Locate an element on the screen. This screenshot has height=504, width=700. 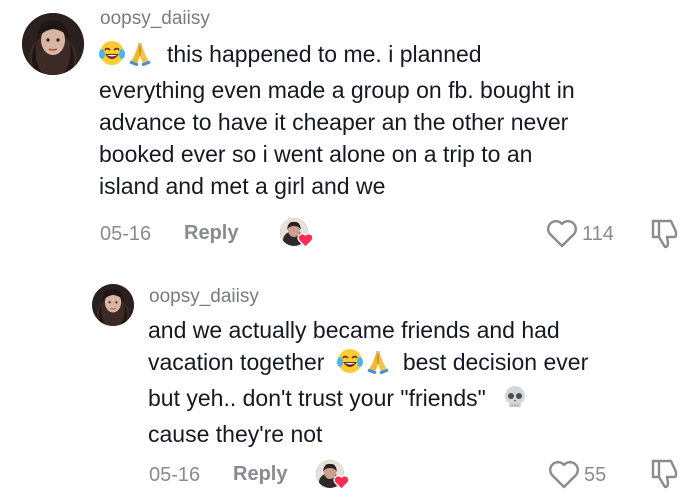
comment-line-text: vacation together is located at coordinates (236, 362).